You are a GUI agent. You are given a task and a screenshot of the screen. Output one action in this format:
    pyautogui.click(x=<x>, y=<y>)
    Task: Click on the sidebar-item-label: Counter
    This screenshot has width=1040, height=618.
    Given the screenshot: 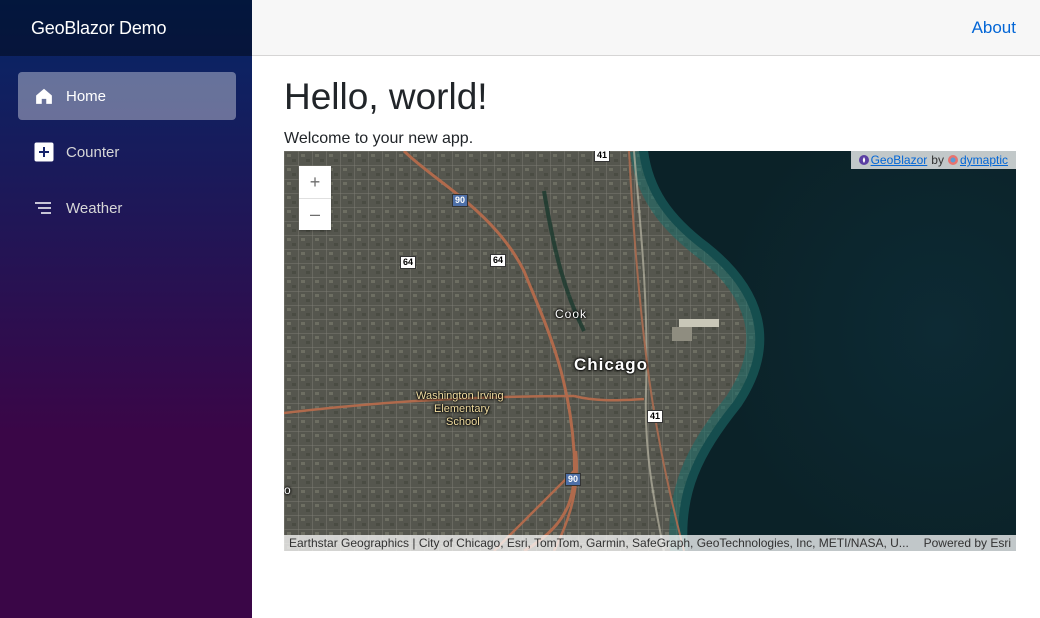 What is the action you would take?
    pyautogui.click(x=93, y=152)
    